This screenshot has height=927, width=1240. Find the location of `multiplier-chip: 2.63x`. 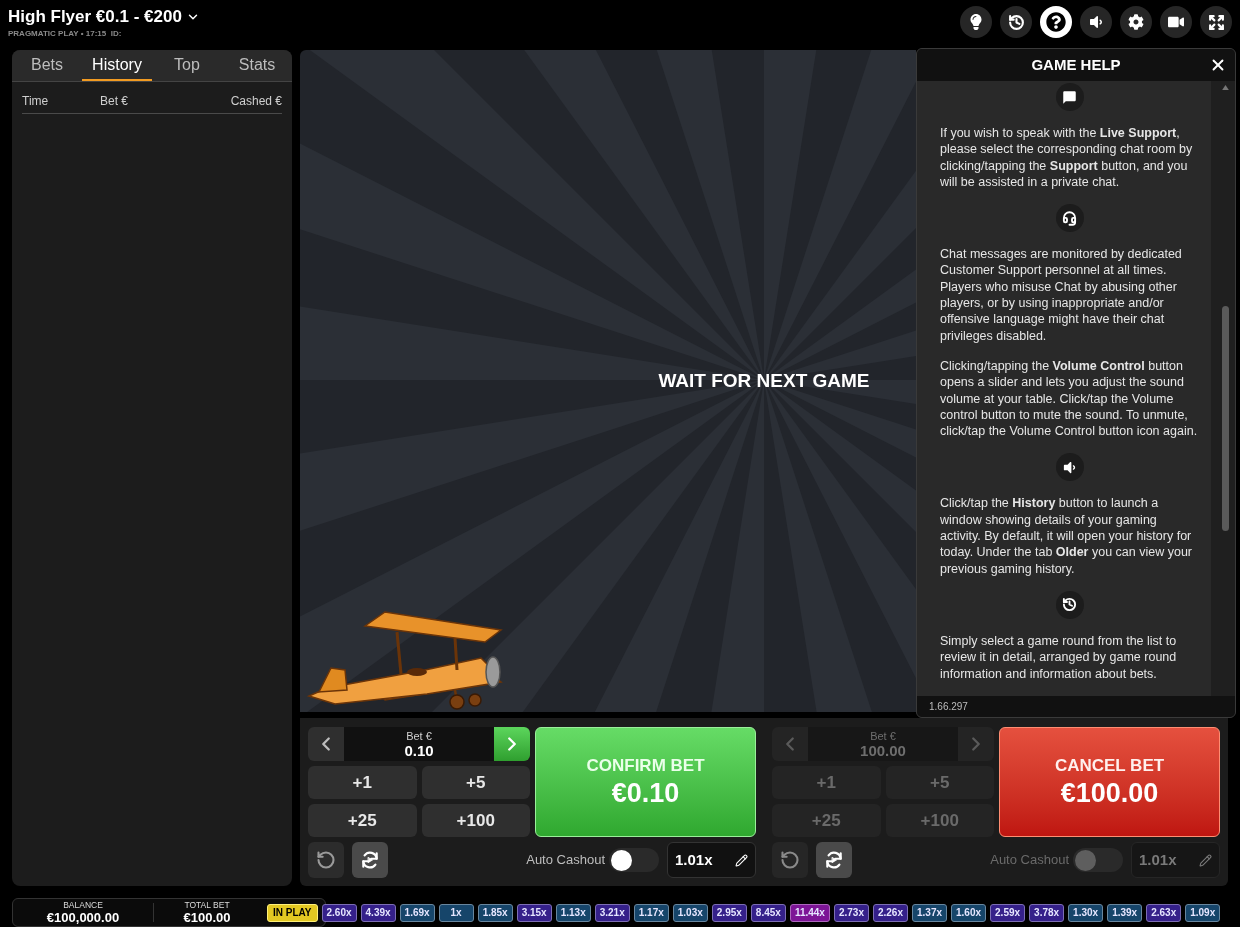

multiplier-chip: 2.63x is located at coordinates (1164, 912).